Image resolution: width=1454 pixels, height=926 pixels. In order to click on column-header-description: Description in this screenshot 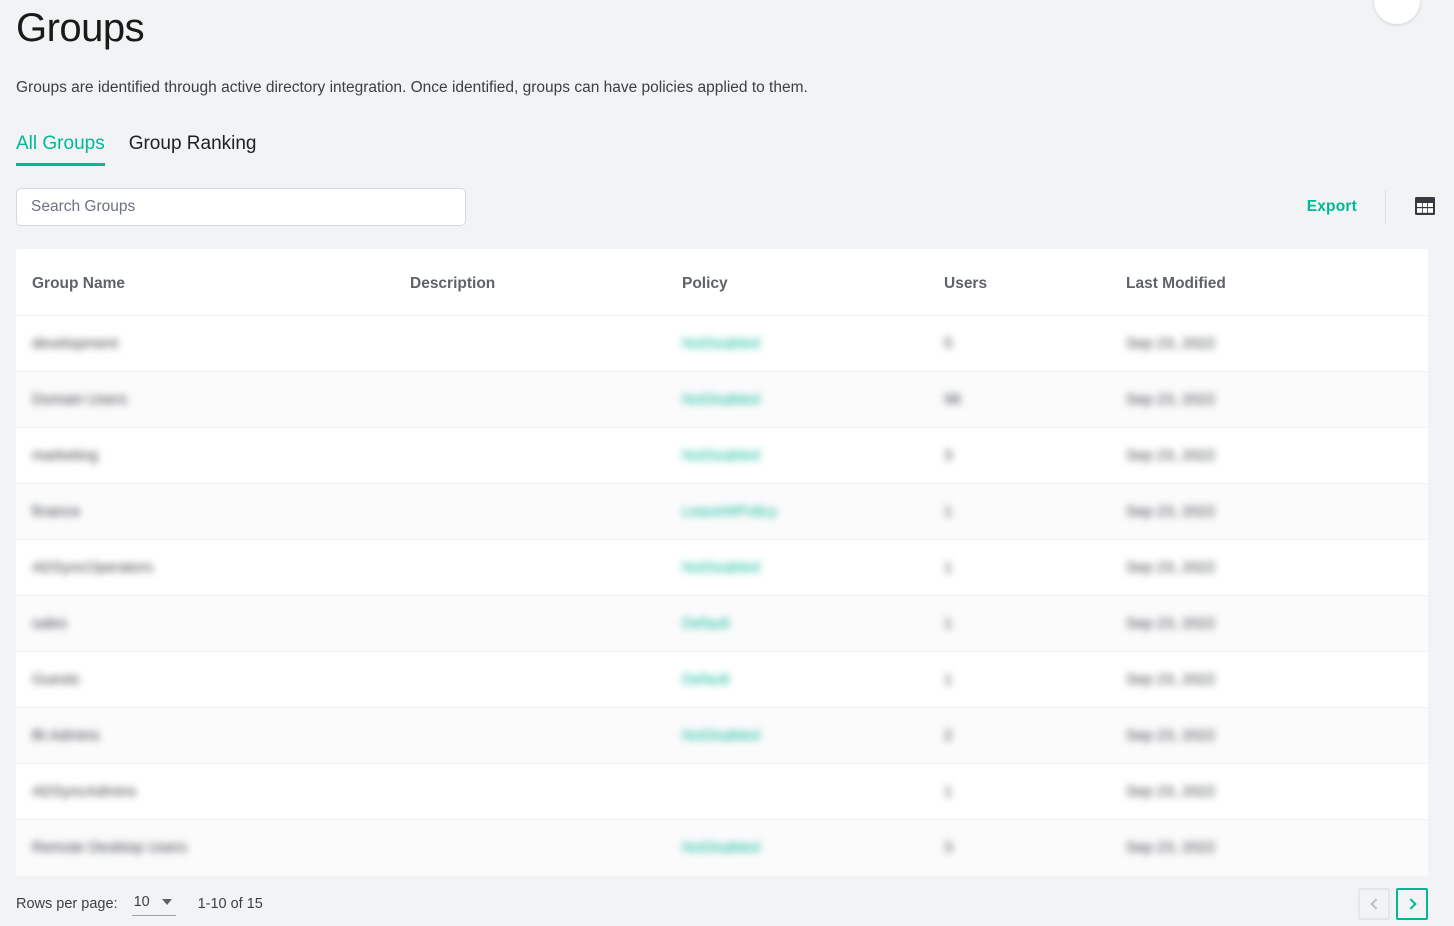, I will do `click(546, 282)`.